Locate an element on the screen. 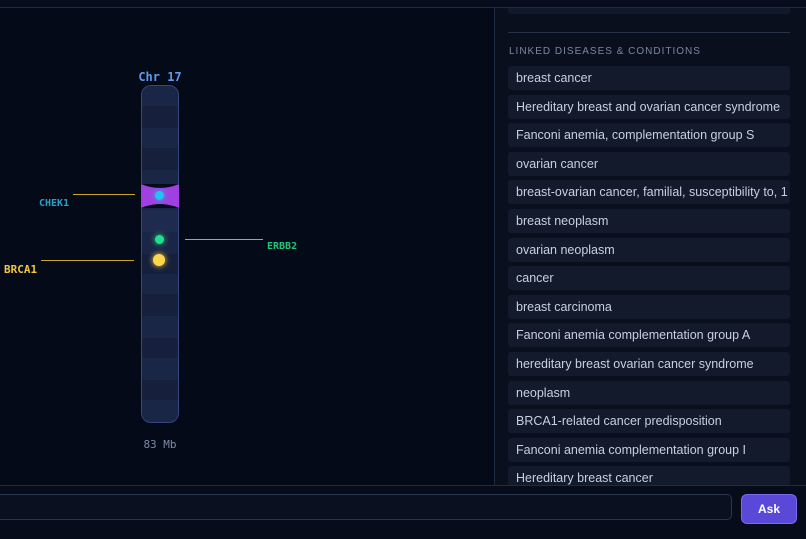  section-divider is located at coordinates (649, 32).